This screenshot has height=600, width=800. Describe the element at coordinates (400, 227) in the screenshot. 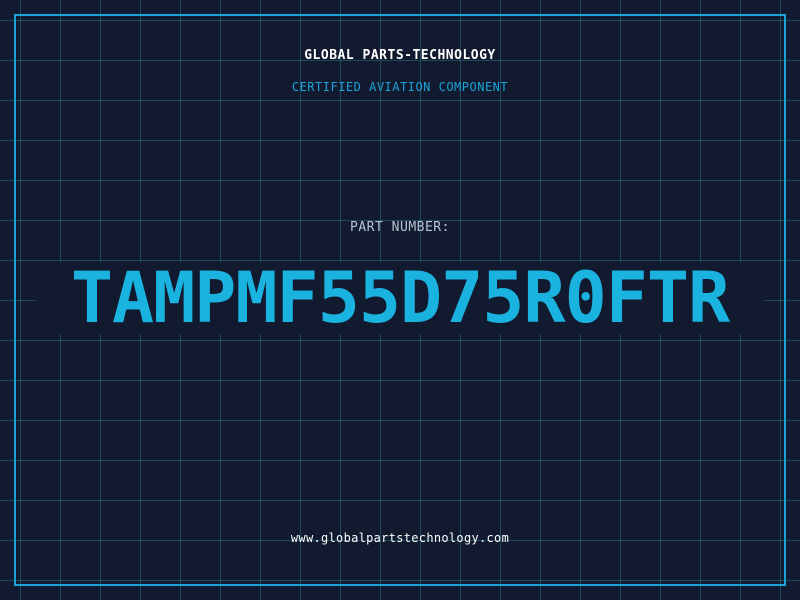

I see `part-number-label: PART NUMBER:` at that location.